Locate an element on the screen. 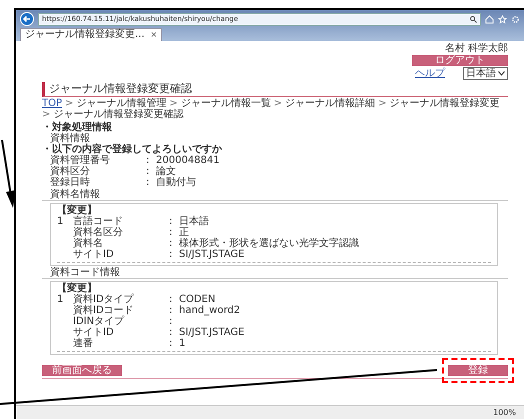  block-title: 資料コード情報 is located at coordinates (275, 273).